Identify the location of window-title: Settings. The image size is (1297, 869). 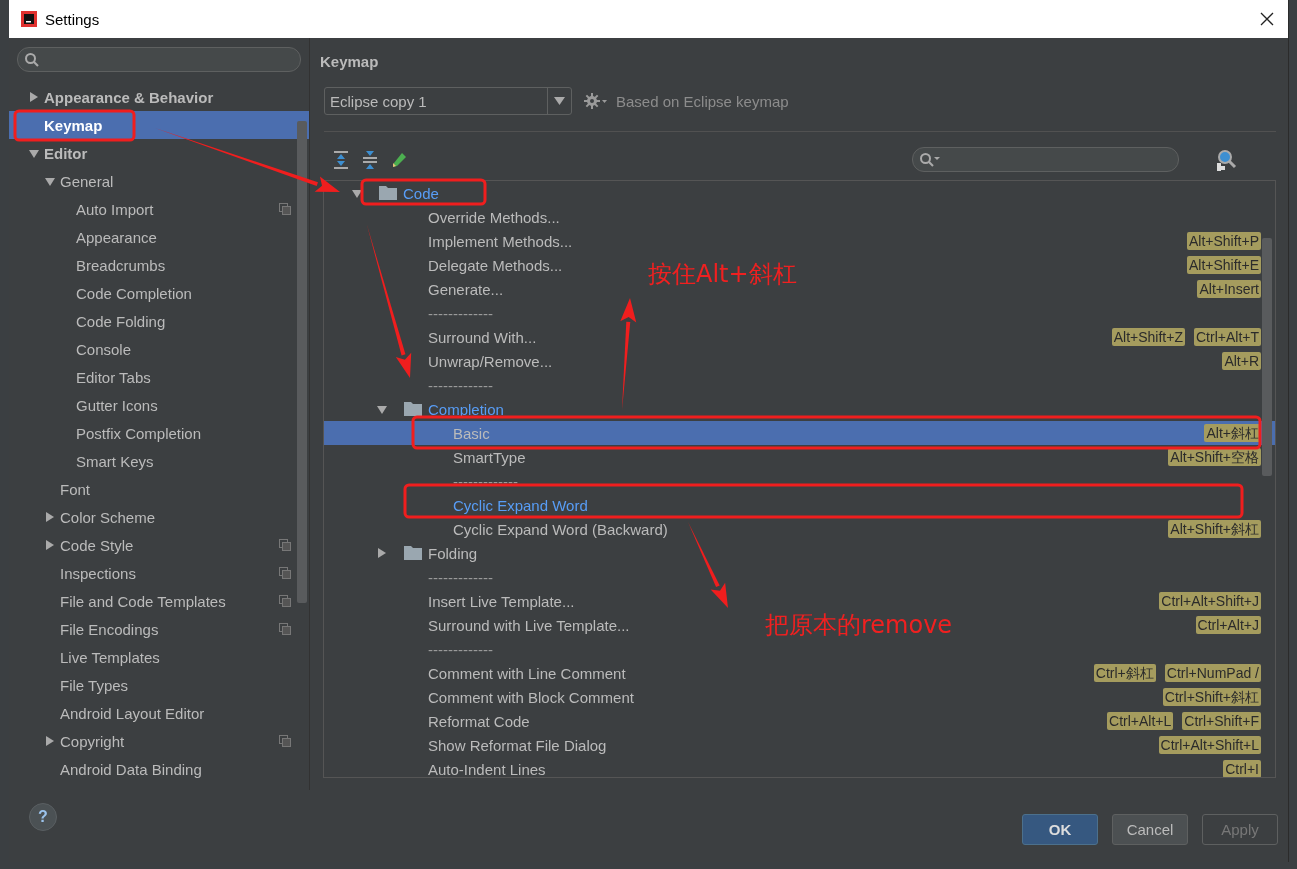
(72, 19).